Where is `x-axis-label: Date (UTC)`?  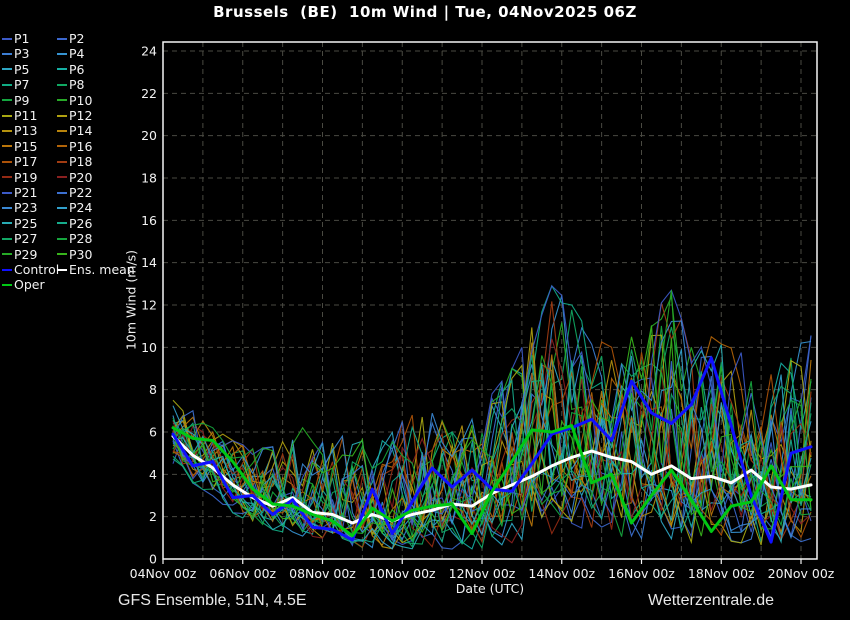
x-axis-label: Date (UTC) is located at coordinates (490, 588).